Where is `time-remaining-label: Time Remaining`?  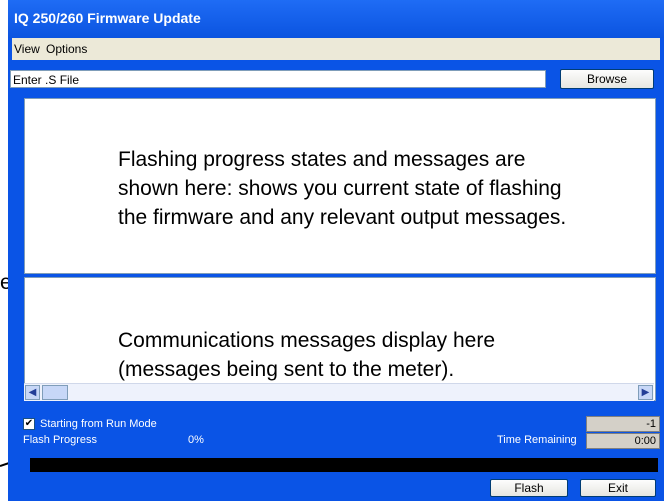 time-remaining-label: Time Remaining is located at coordinates (537, 440).